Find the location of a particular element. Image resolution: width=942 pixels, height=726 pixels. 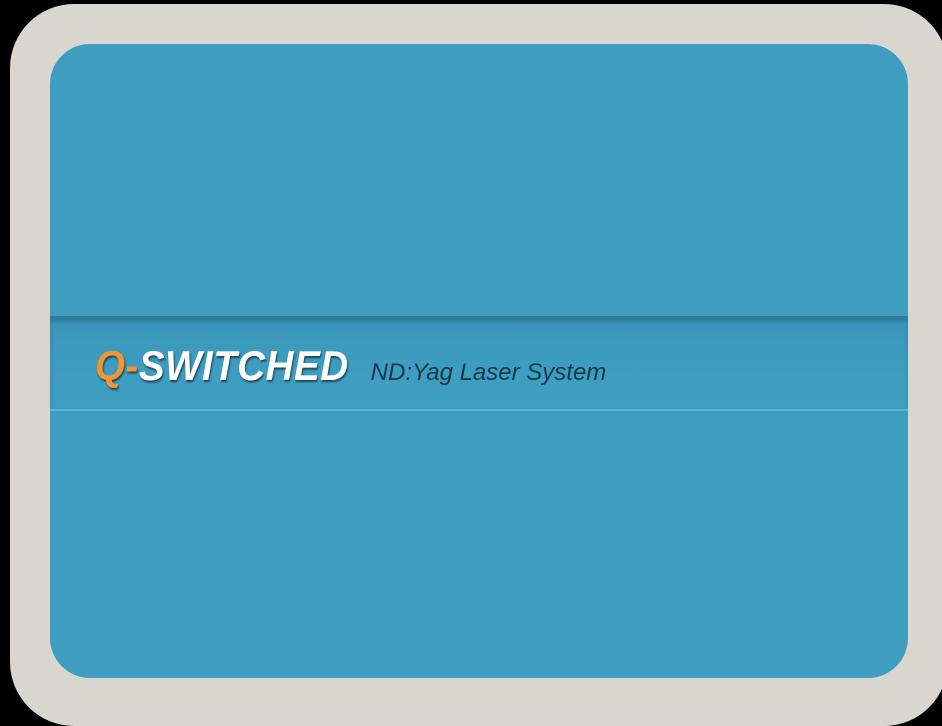

title-band: Q-SWITCHED ND:Yag Laser System is located at coordinates (479, 363).